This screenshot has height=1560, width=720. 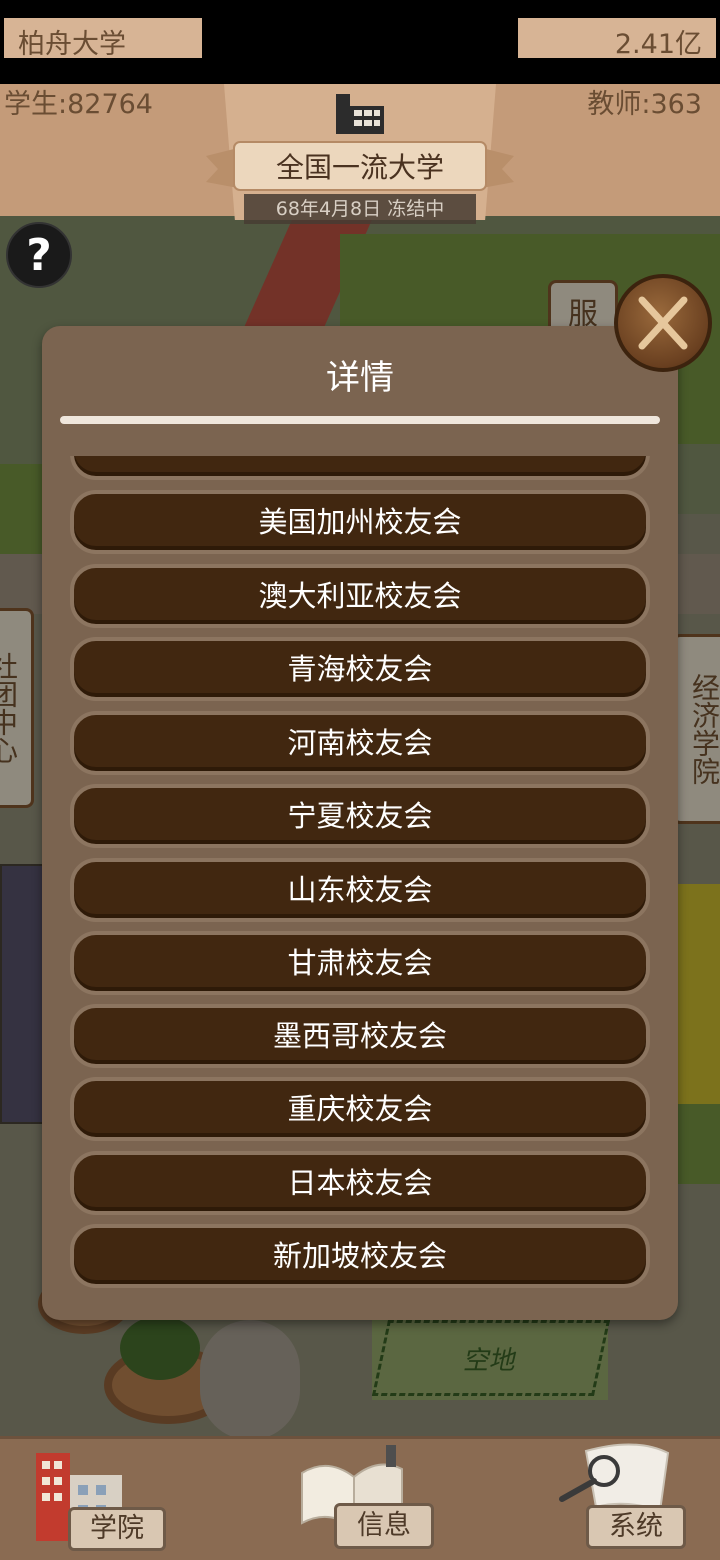 What do you see at coordinates (384, 1526) in the screenshot?
I see `nav-info-label: 信息` at bounding box center [384, 1526].